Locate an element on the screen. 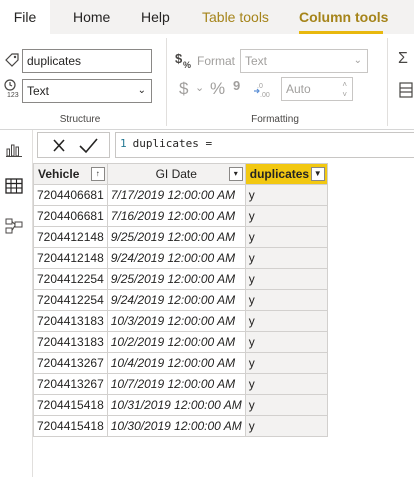 This screenshot has height=477, width=414. cell-gi-date: 7/17/2019 12:00:00 AM is located at coordinates (176, 195).